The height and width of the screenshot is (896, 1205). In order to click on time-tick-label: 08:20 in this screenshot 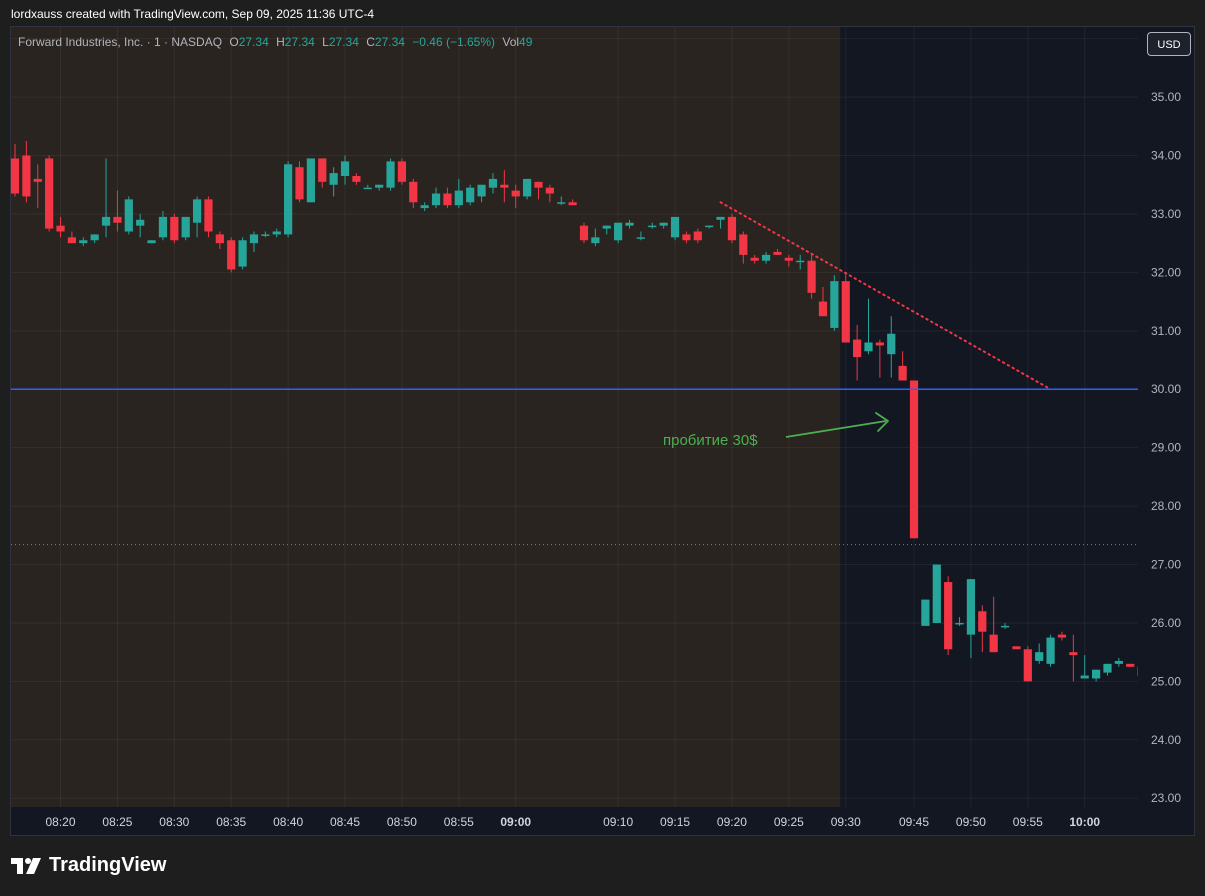, I will do `click(61, 822)`.